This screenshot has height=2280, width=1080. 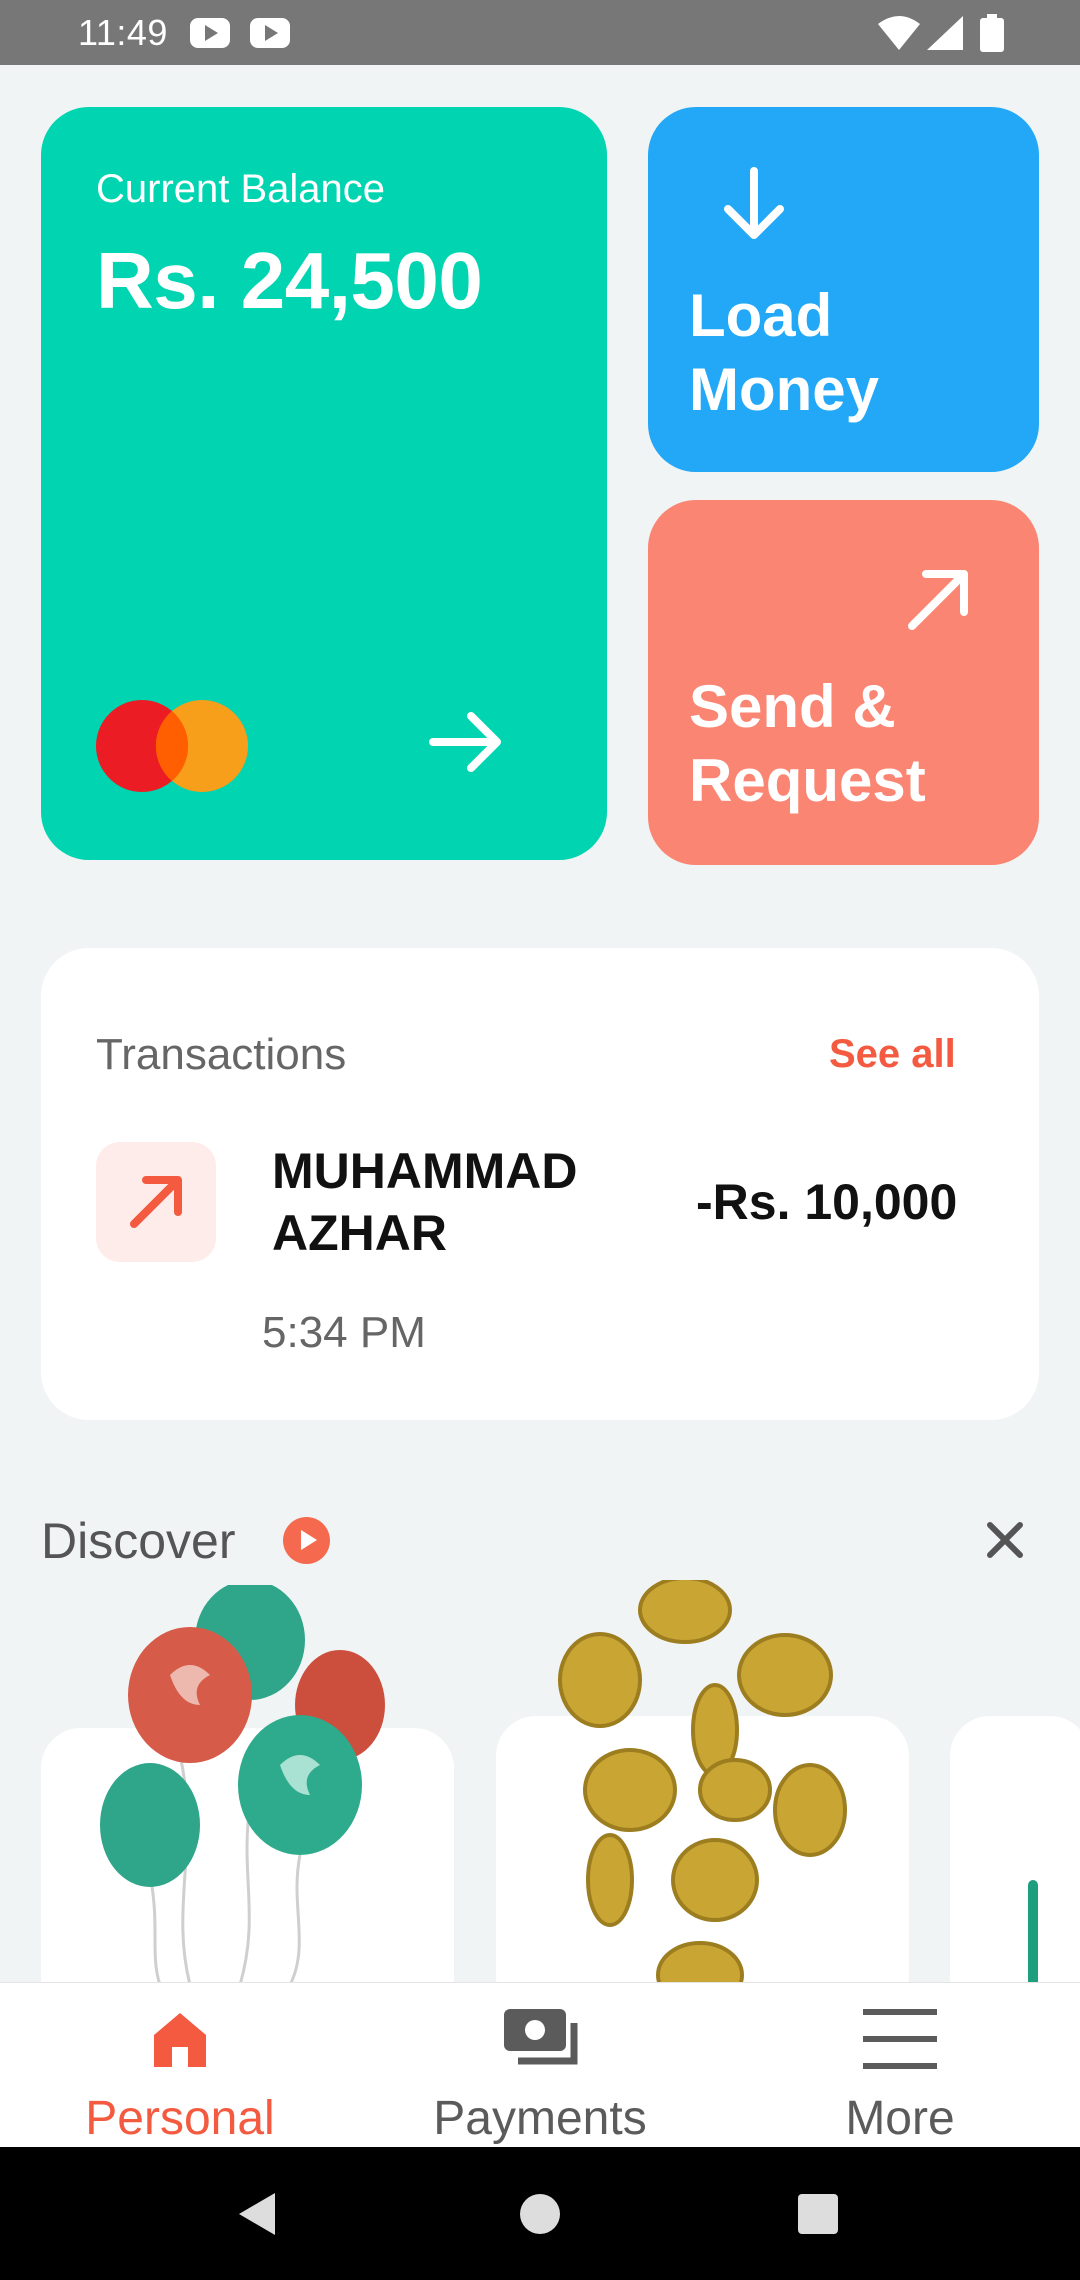 I want to click on status-bar: 11:49, so click(x=540, y=32).